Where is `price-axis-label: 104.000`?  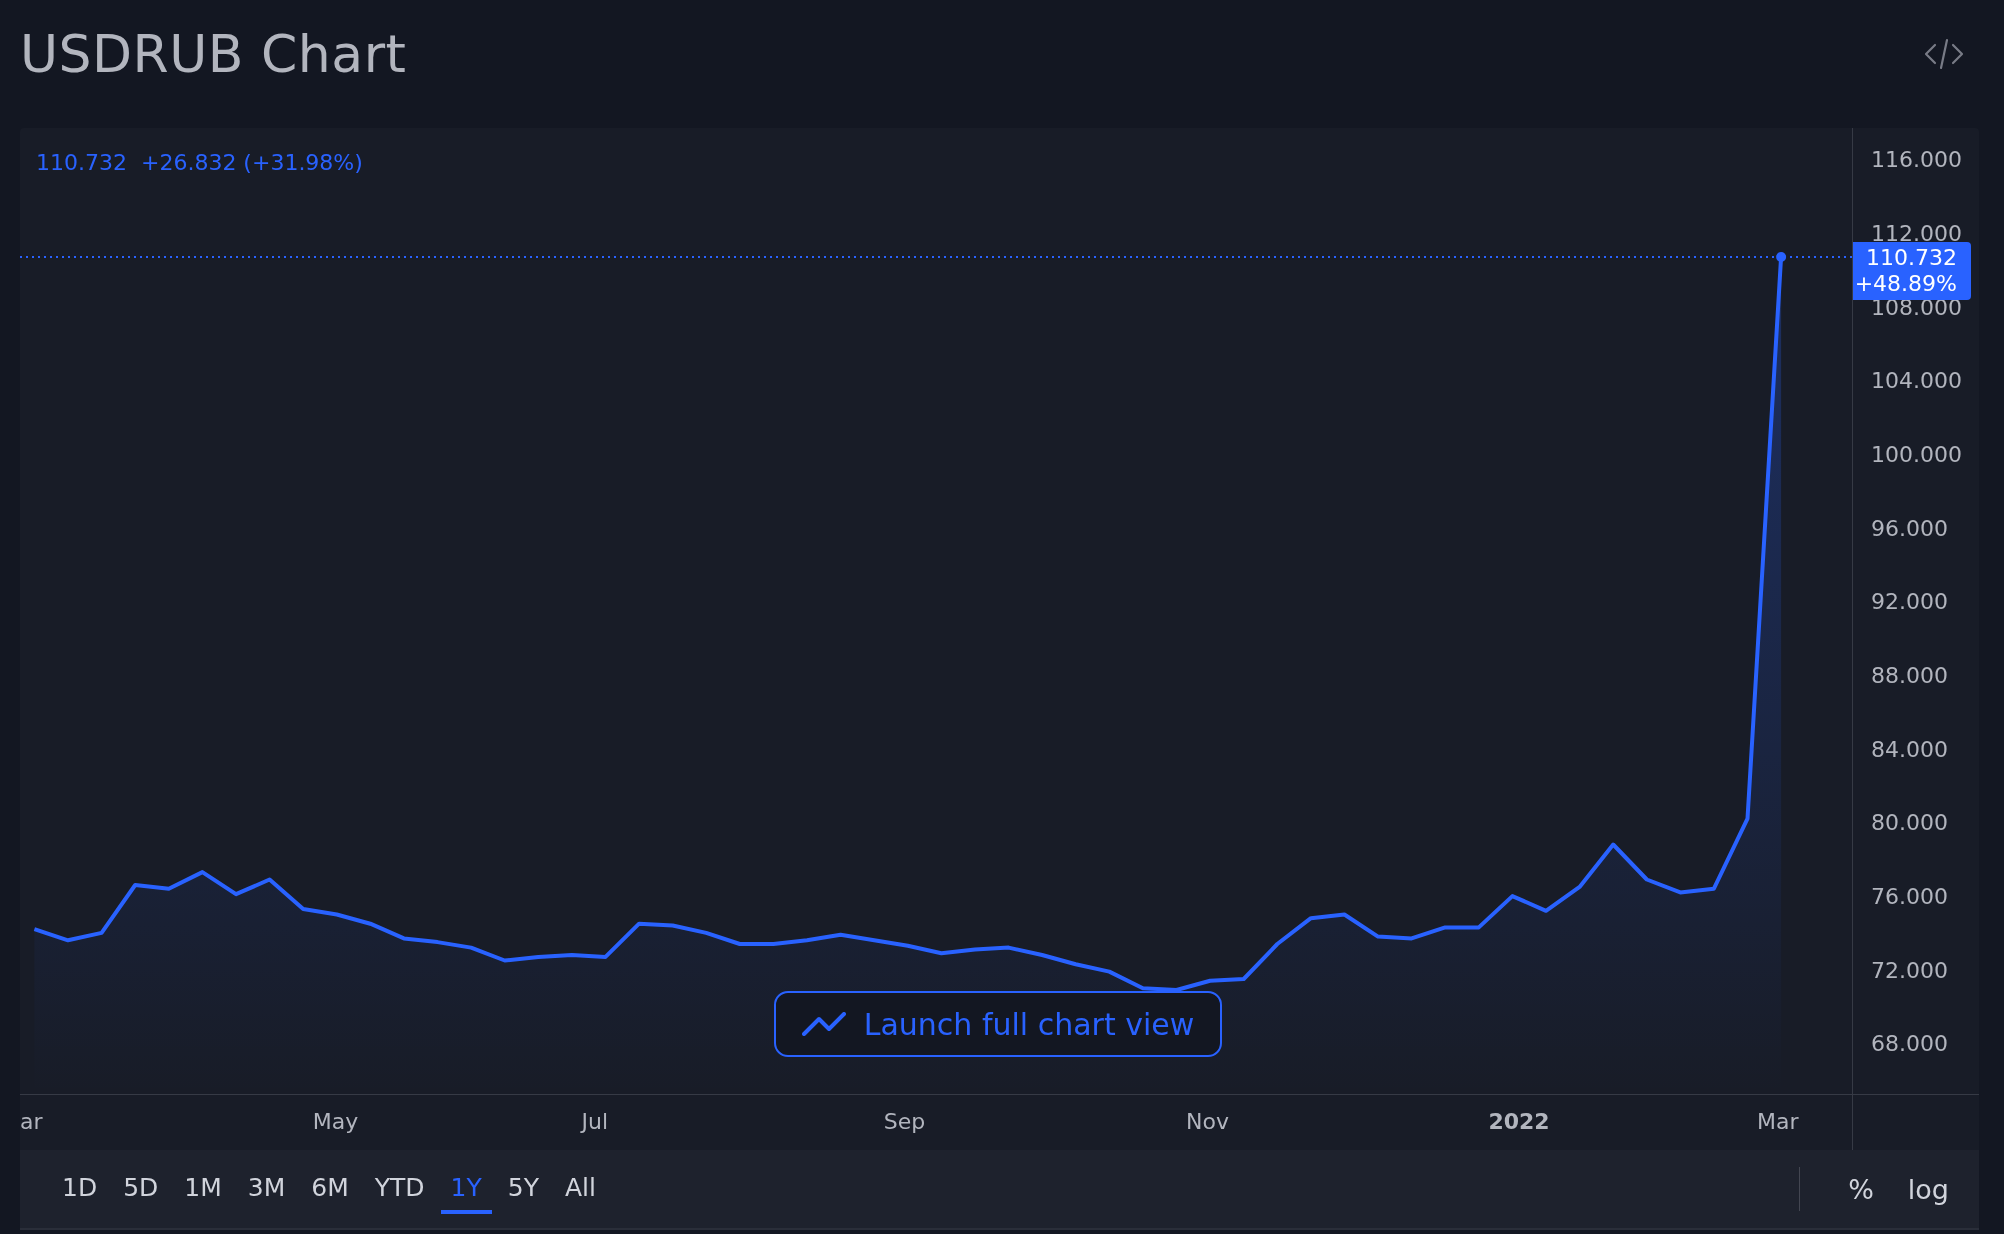
price-axis-label: 104.000 is located at coordinates (1916, 380).